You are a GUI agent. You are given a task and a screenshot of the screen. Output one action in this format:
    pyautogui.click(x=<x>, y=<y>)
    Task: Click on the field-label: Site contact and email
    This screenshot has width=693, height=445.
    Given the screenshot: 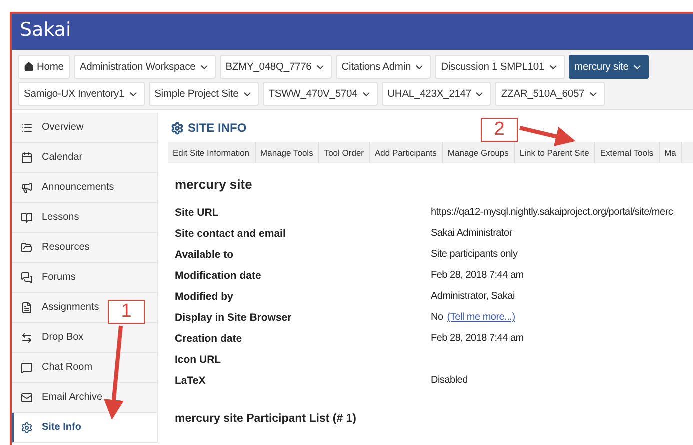 What is the action you would take?
    pyautogui.click(x=231, y=234)
    